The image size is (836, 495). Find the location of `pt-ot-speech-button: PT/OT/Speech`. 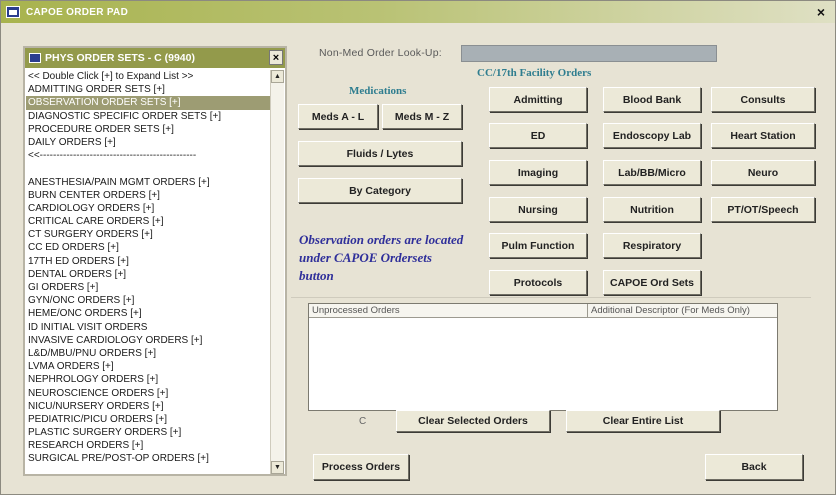

pt-ot-speech-button: PT/OT/Speech is located at coordinates (763, 209).